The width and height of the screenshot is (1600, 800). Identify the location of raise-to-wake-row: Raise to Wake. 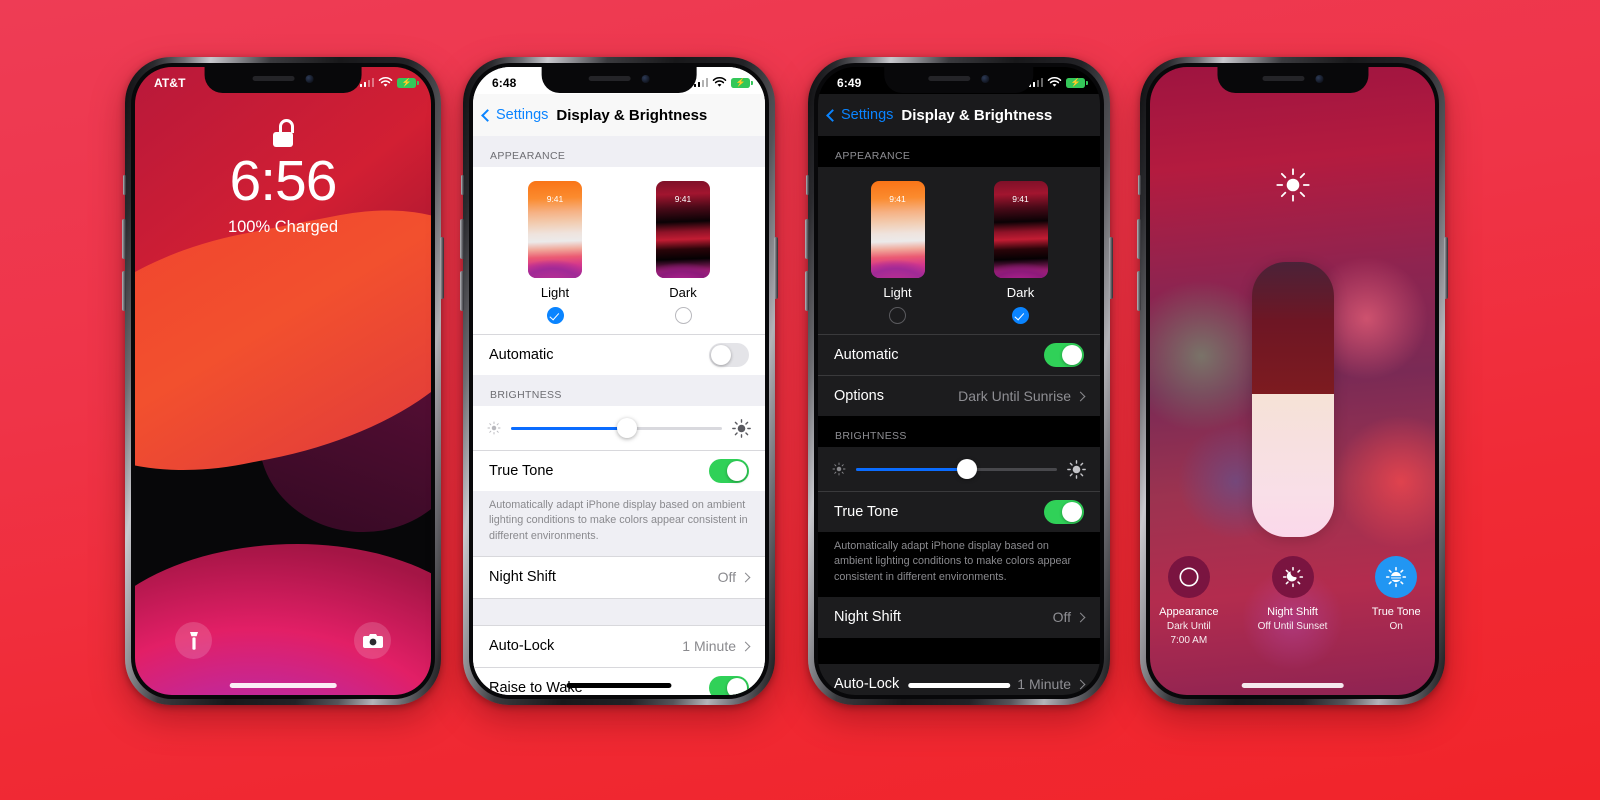
(619, 680).